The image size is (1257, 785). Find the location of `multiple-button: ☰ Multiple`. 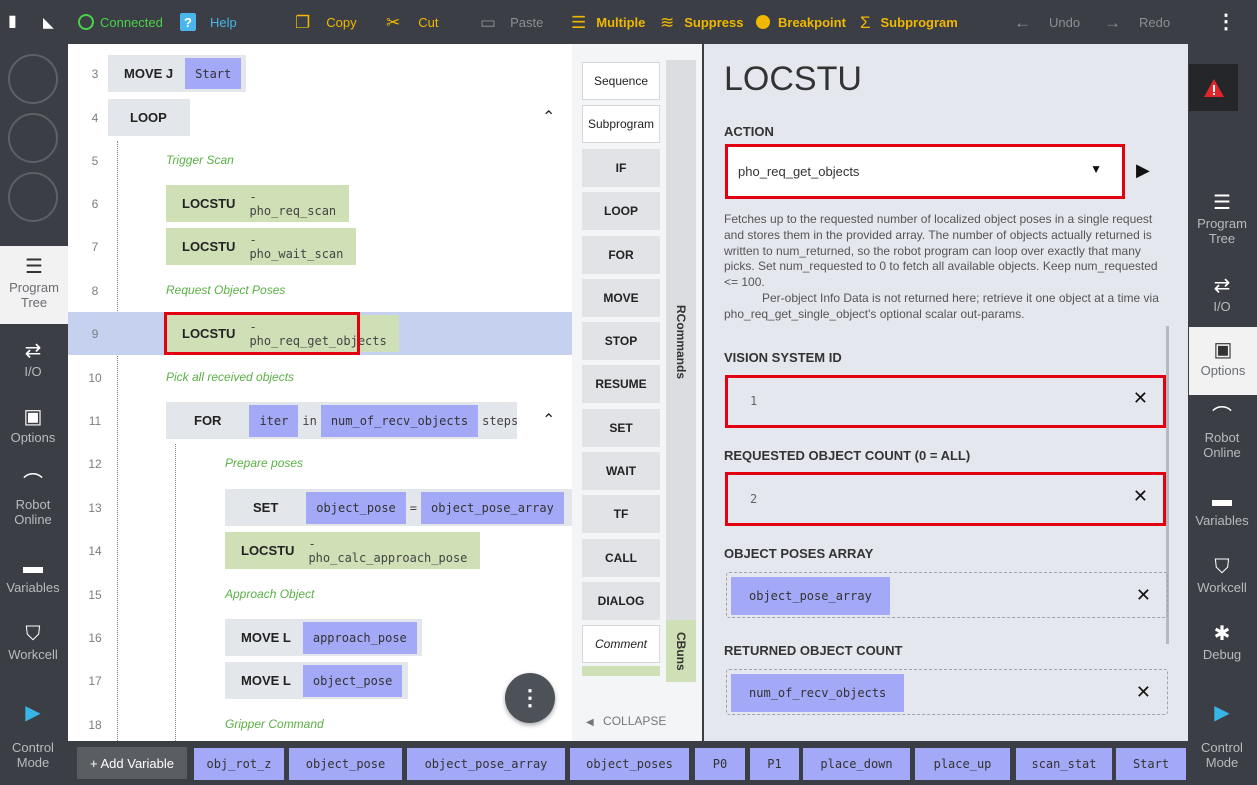

multiple-button: ☰ Multiple is located at coordinates (608, 22).